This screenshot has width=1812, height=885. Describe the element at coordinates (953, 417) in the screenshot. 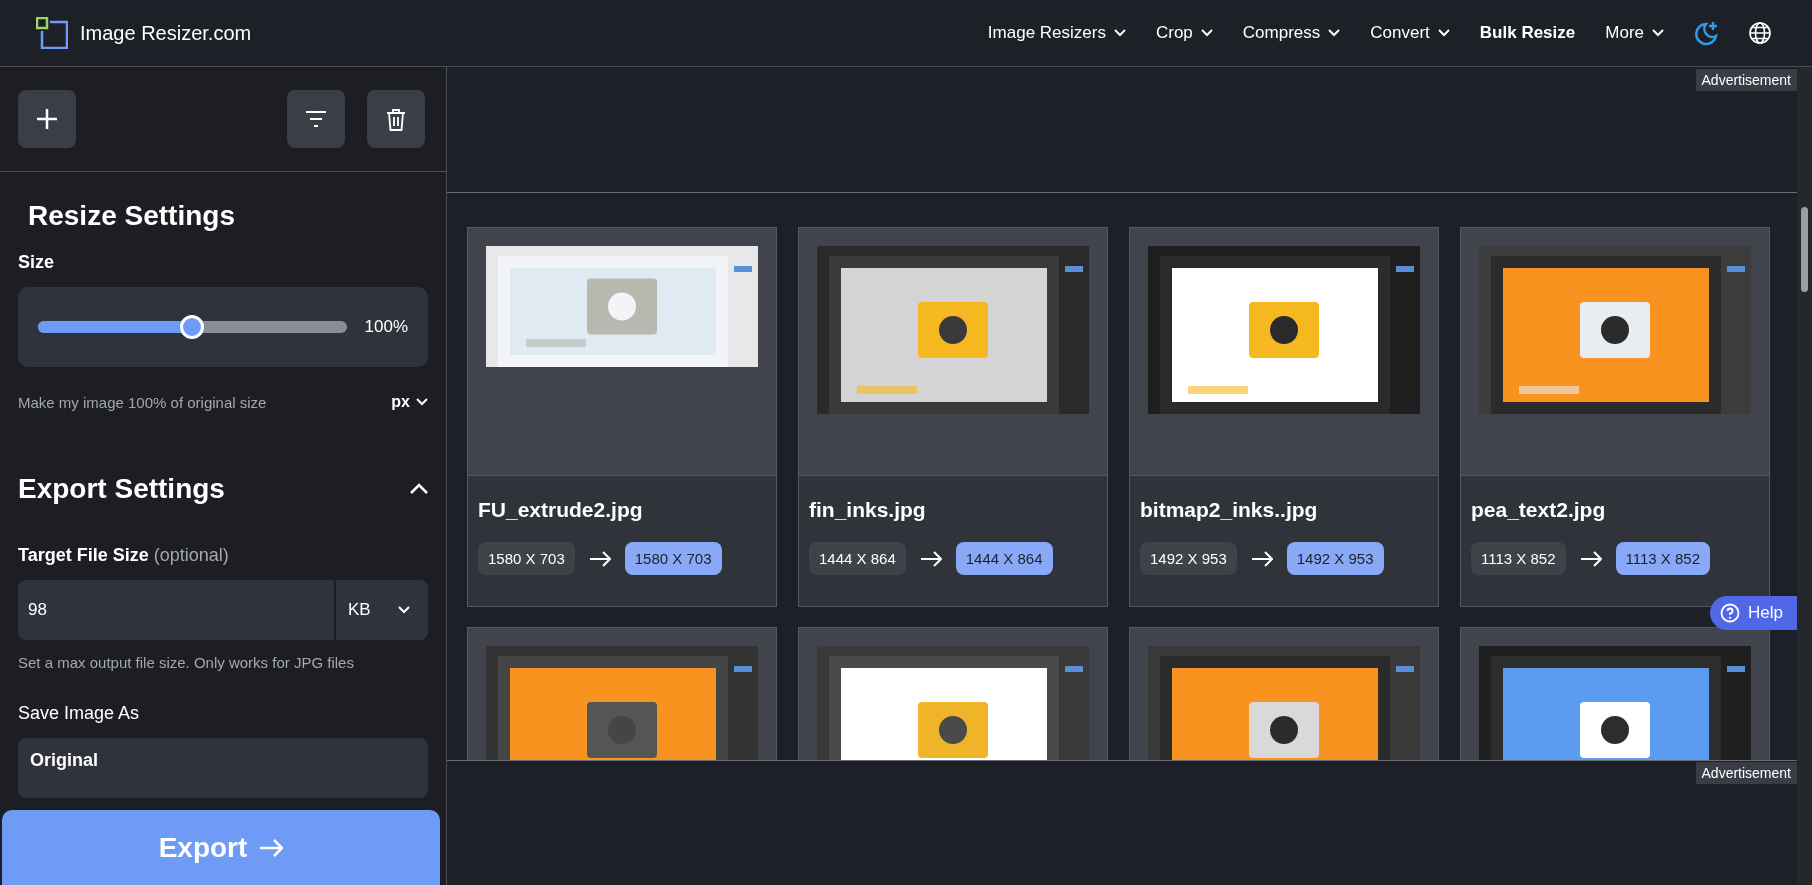

I see `image-card: fin_inks.jpg 1444 X 864 1444 X 864` at that location.